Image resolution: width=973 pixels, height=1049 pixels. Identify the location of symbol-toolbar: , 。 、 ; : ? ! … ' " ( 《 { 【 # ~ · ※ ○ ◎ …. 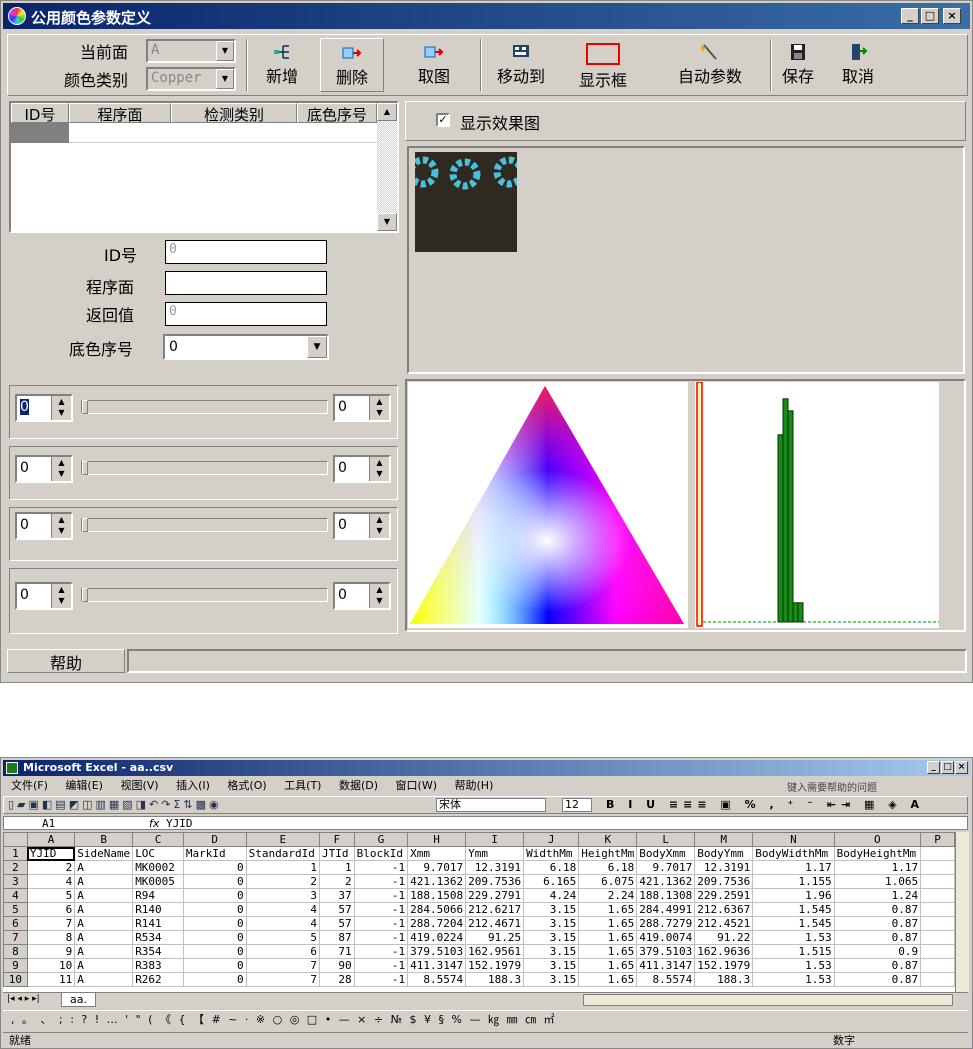
(485, 1020).